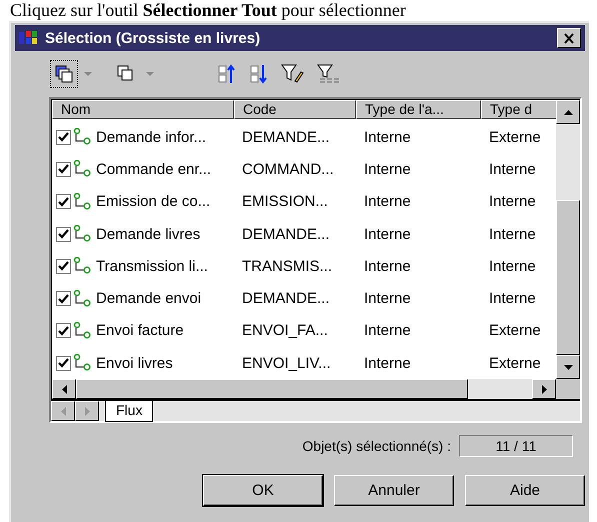 This screenshot has width=597, height=522. I want to click on column-header: Code, so click(295, 109).